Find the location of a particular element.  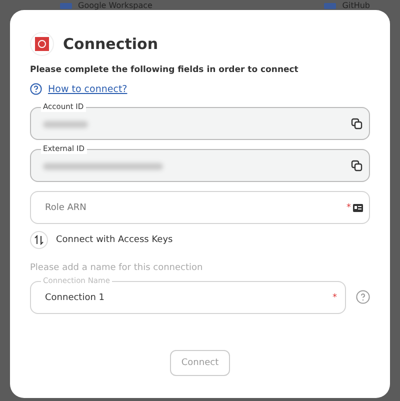

swap-icon is located at coordinates (39, 240).